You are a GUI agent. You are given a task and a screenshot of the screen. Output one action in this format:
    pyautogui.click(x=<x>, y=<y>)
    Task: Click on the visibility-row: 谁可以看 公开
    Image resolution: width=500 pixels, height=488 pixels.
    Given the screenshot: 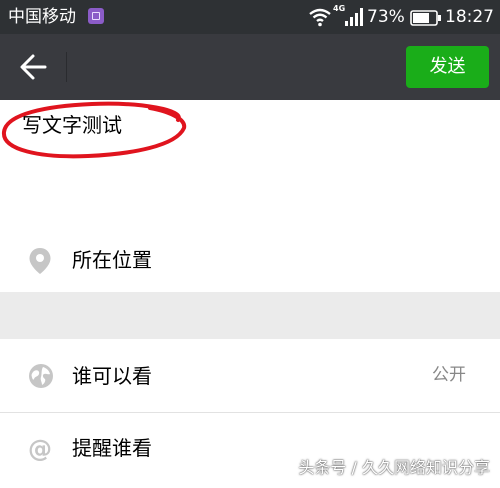 What is the action you would take?
    pyautogui.click(x=250, y=375)
    